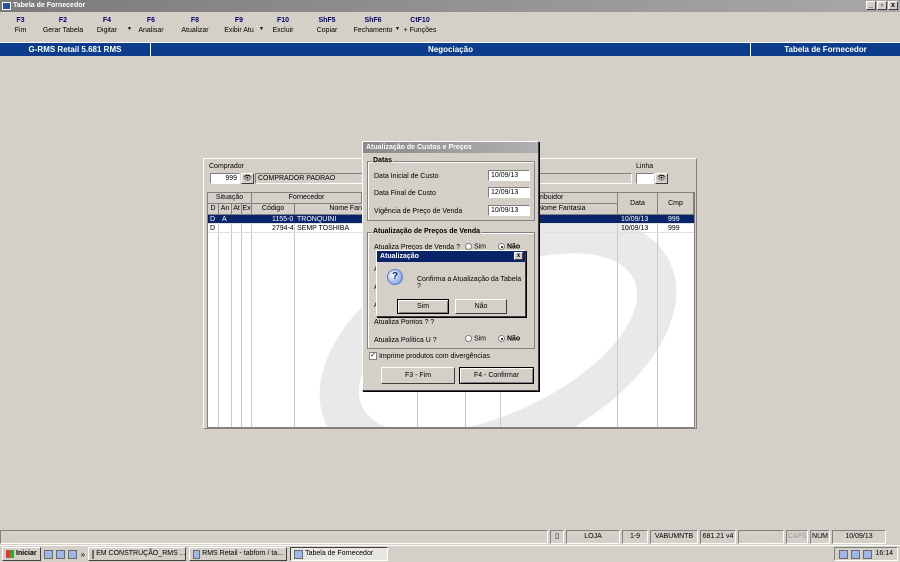 The image size is (900, 562). Describe the element at coordinates (469, 283) in the screenshot. I see `confirm-message: Confirma a Atualização da Tabela ?` at that location.